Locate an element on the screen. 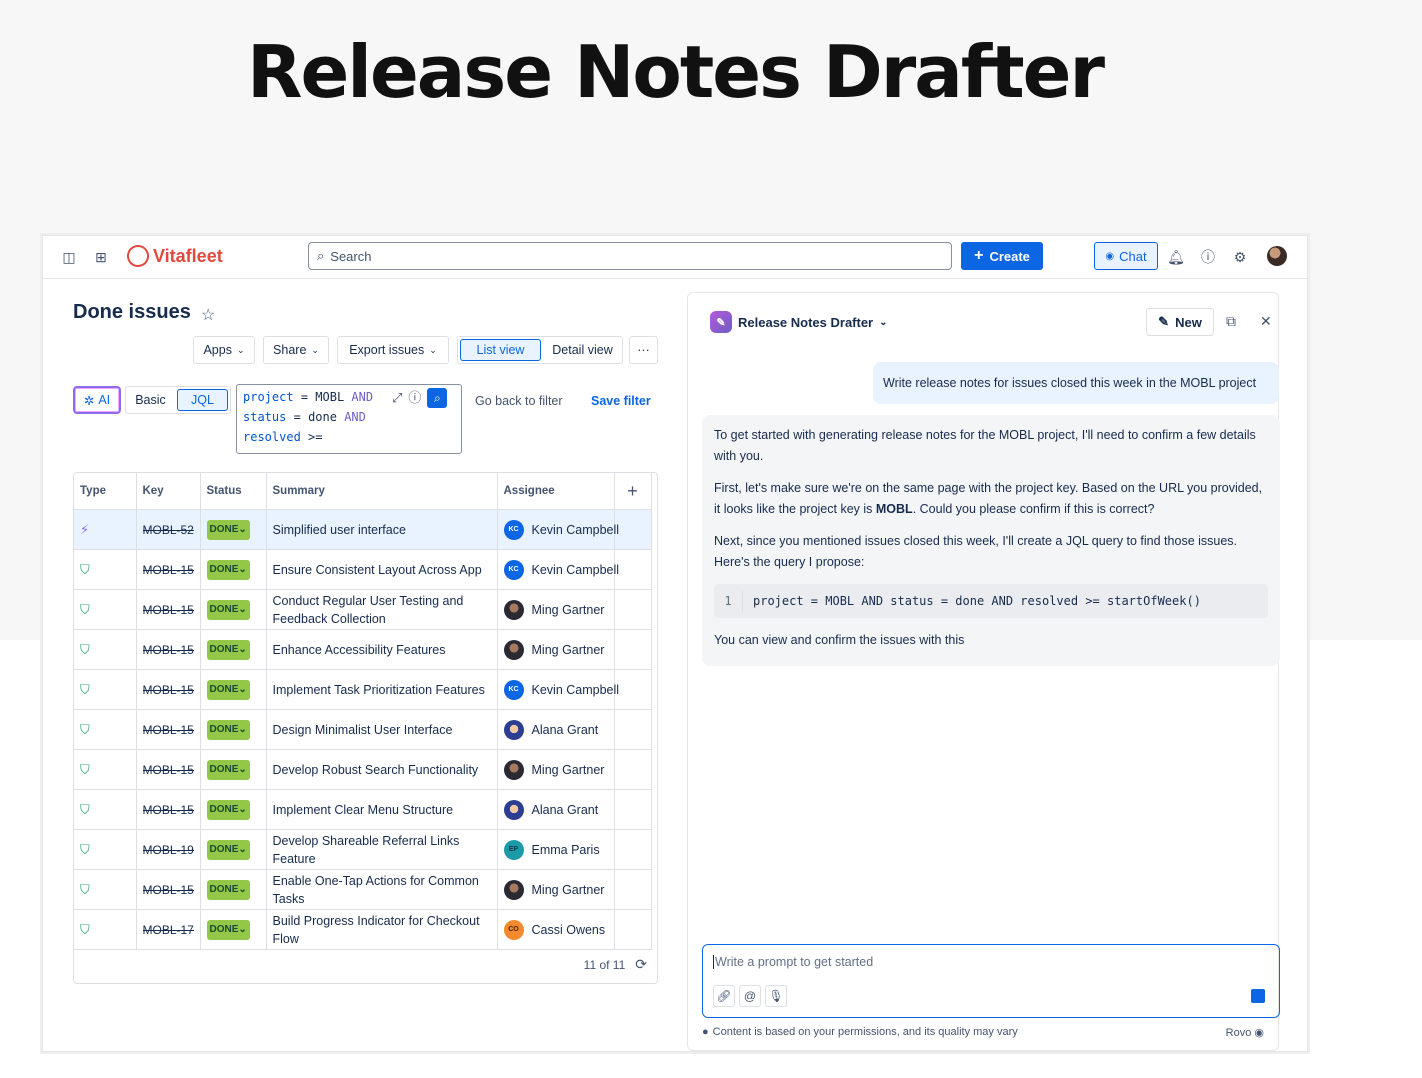 The height and width of the screenshot is (1078, 1422). issue-key: MOBL-52 is located at coordinates (168, 530).